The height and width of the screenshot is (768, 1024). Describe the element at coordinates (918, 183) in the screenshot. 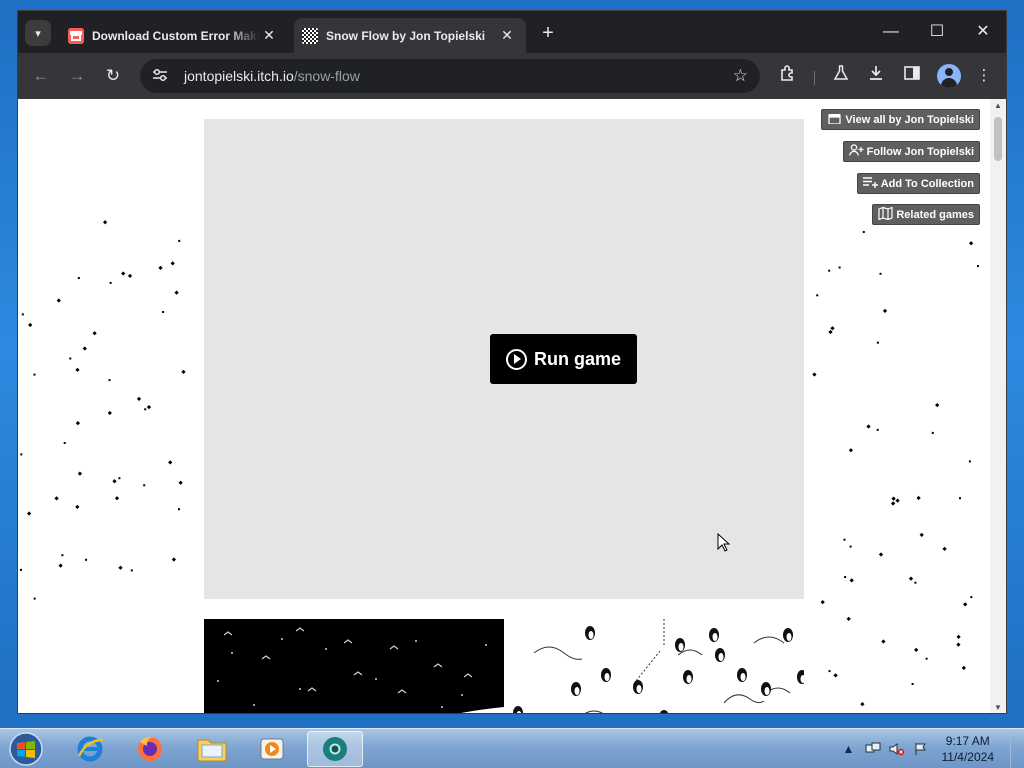

I see `add-to-collection-button: Add To Collection` at that location.